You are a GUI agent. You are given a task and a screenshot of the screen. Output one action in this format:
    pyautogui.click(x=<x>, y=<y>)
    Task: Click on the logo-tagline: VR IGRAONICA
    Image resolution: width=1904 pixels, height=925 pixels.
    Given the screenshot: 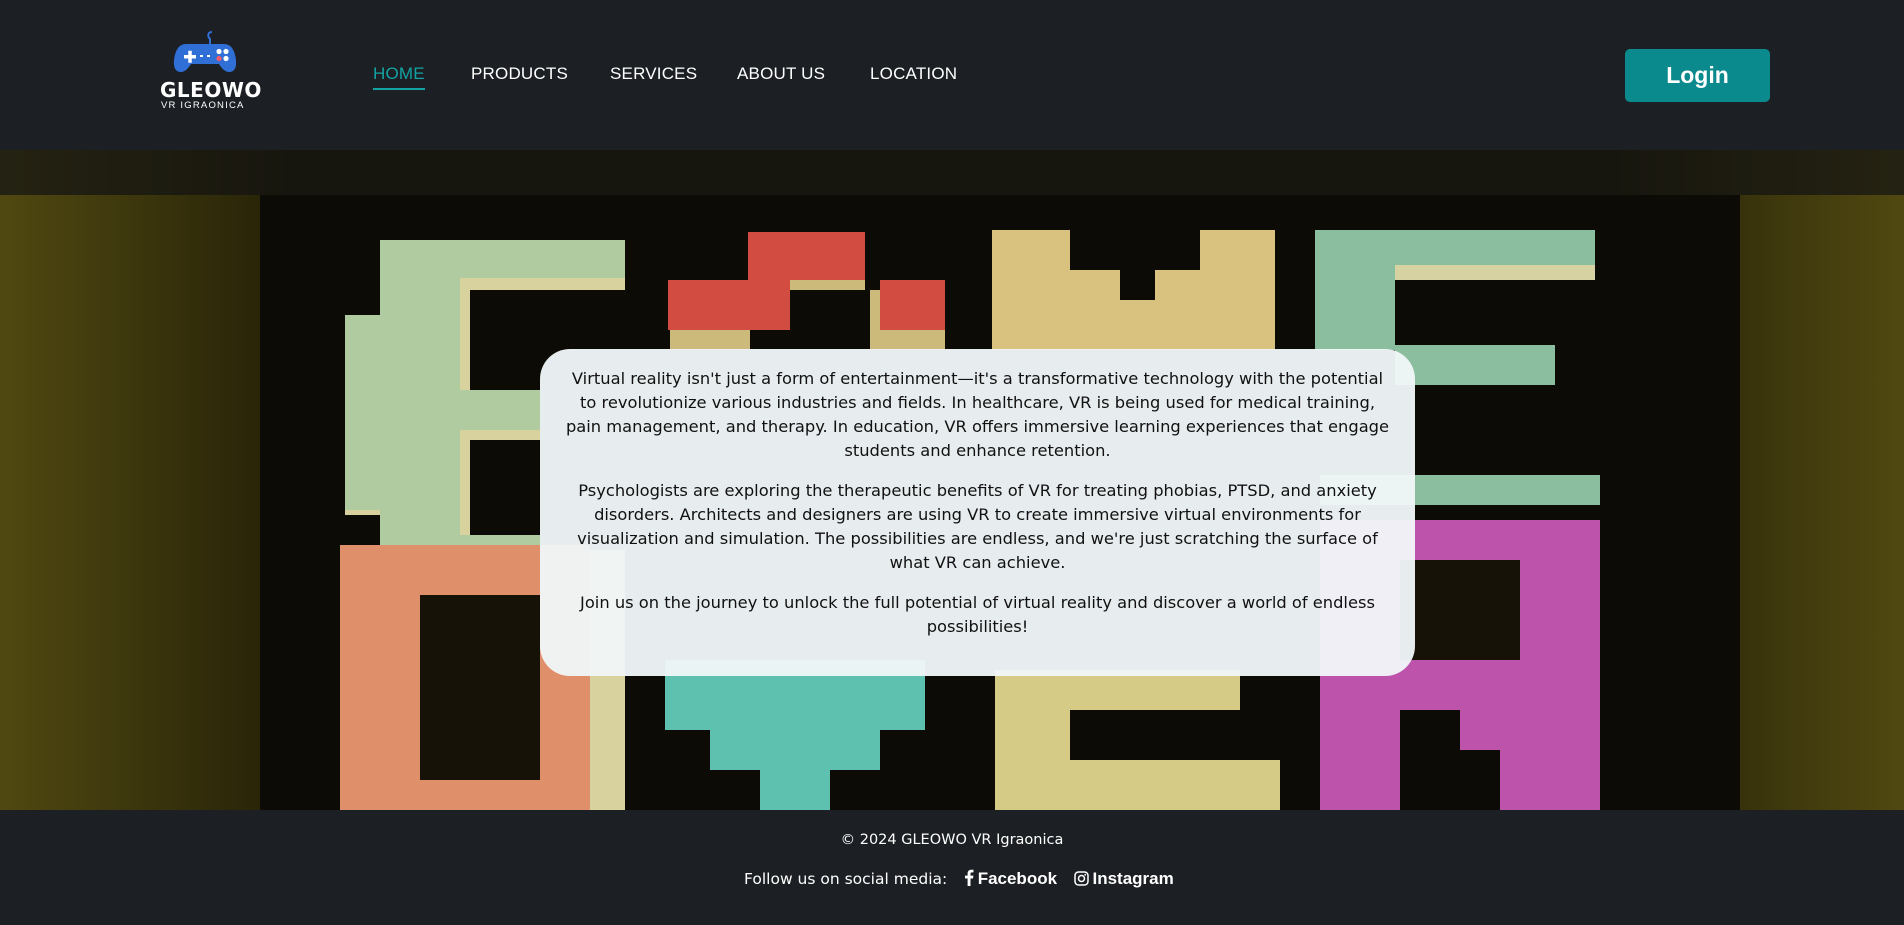 What is the action you would take?
    pyautogui.click(x=203, y=105)
    